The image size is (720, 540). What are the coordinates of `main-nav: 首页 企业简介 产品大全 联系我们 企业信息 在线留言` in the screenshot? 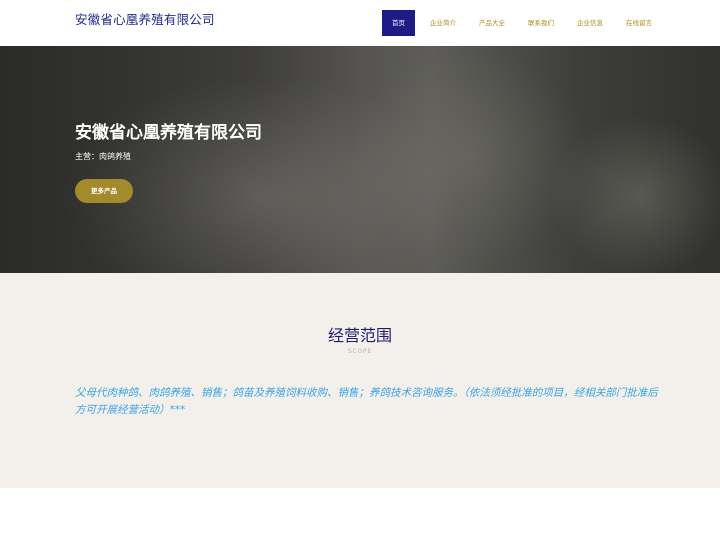 It's located at (524, 23).